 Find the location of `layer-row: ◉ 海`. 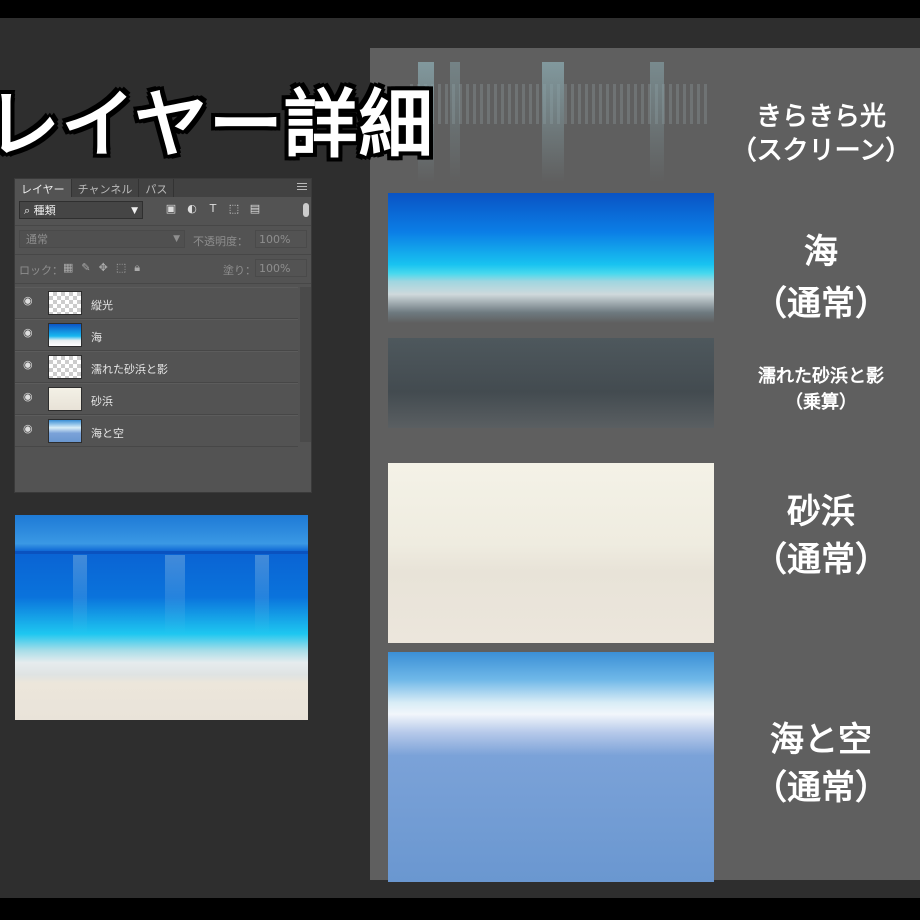

layer-row: ◉ 海 is located at coordinates (156, 335).